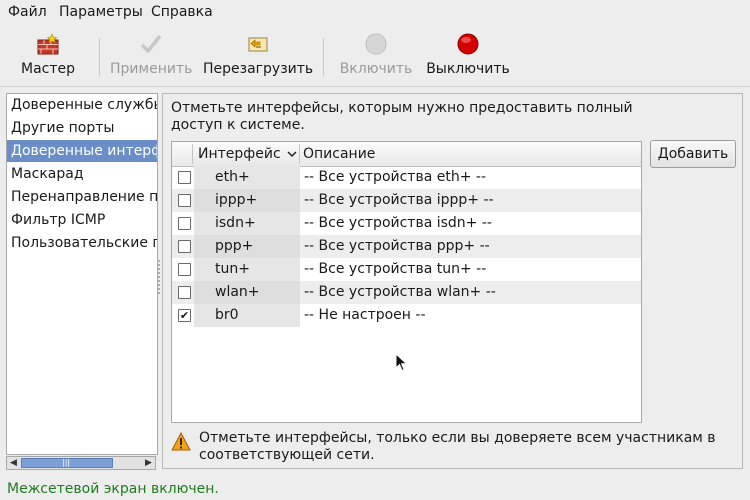 This screenshot has height=500, width=750. I want to click on scrollbar-thumb: |||, so click(67, 463).